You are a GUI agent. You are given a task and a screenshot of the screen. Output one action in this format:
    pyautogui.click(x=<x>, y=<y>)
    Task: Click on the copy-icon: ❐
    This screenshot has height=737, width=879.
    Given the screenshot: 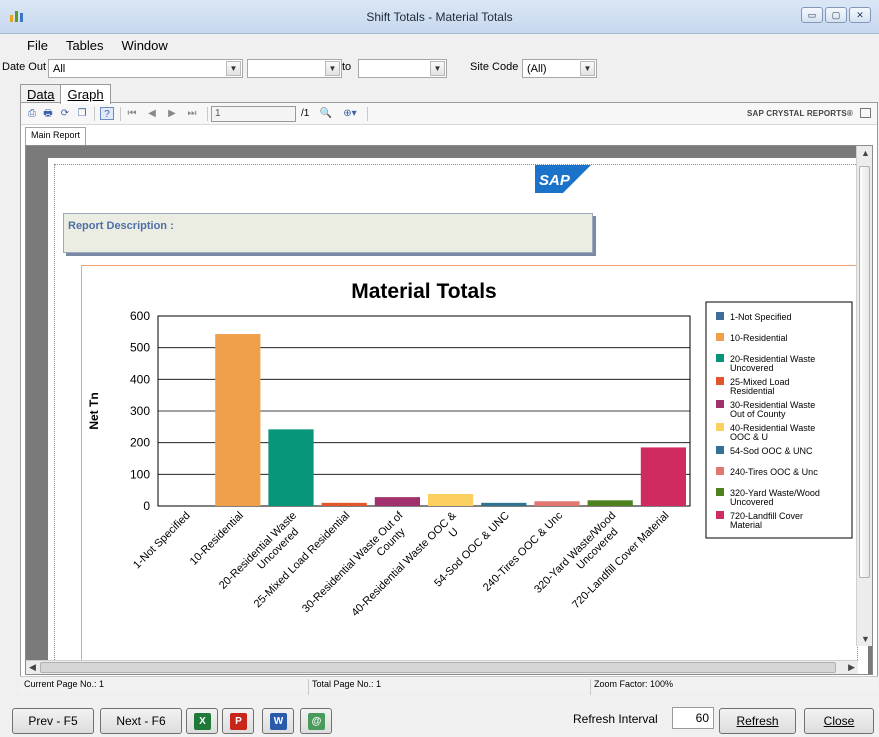 What is the action you would take?
    pyautogui.click(x=82, y=113)
    